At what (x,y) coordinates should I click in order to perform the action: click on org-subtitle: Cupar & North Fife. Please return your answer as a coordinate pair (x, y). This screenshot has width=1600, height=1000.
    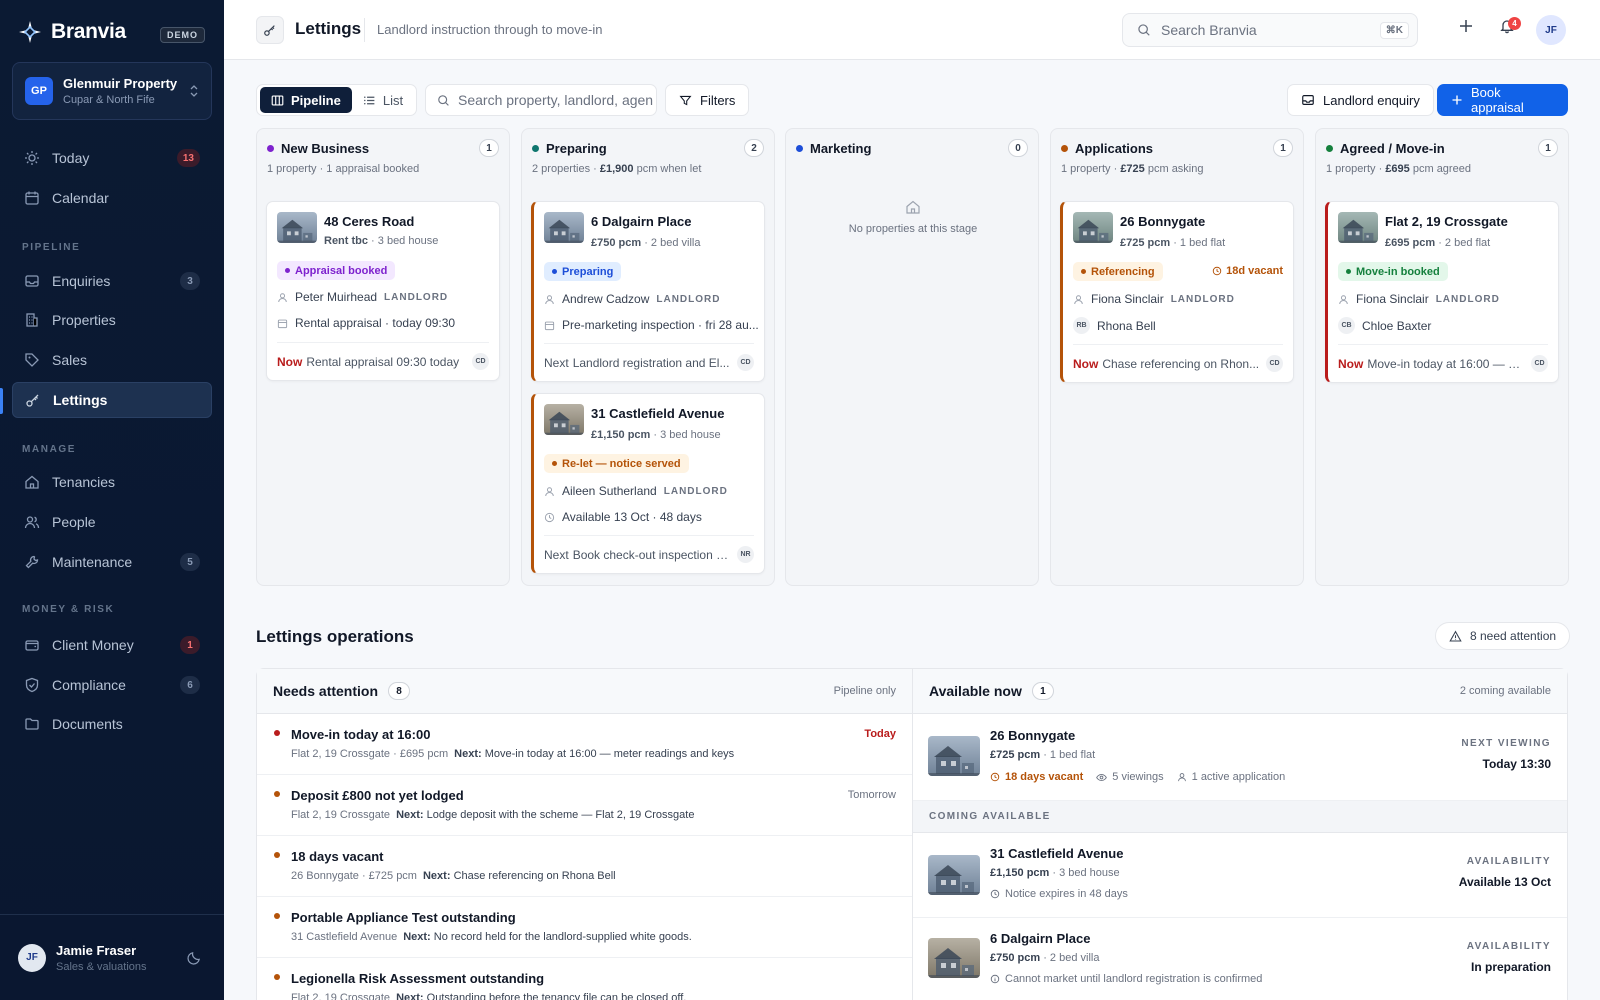
    Looking at the image, I should click on (109, 100).